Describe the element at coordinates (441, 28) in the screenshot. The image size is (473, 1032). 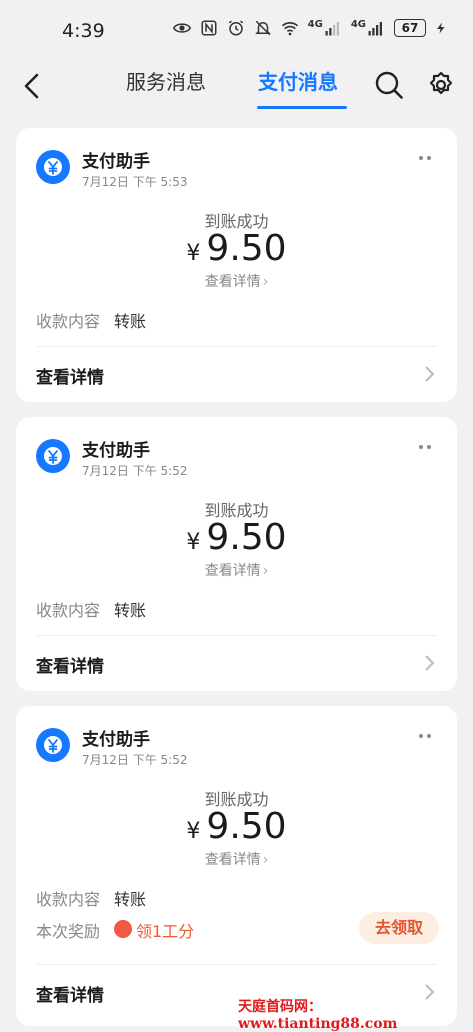
I see `charging-icon` at that location.